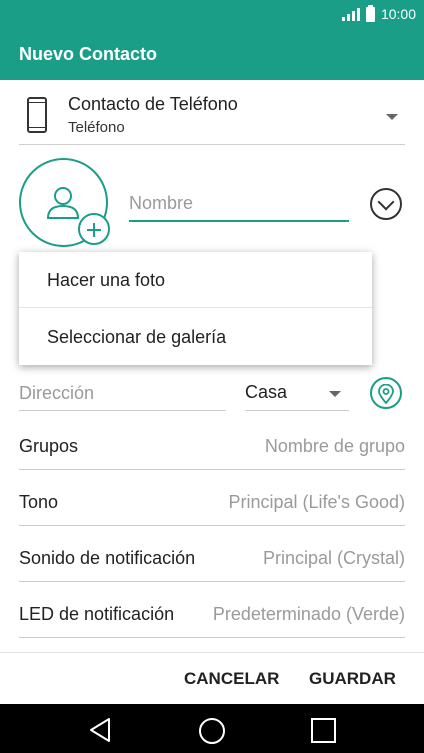 The width and height of the screenshot is (424, 753). What do you see at coordinates (323, 730) in the screenshot?
I see `recent-apps-icon` at bounding box center [323, 730].